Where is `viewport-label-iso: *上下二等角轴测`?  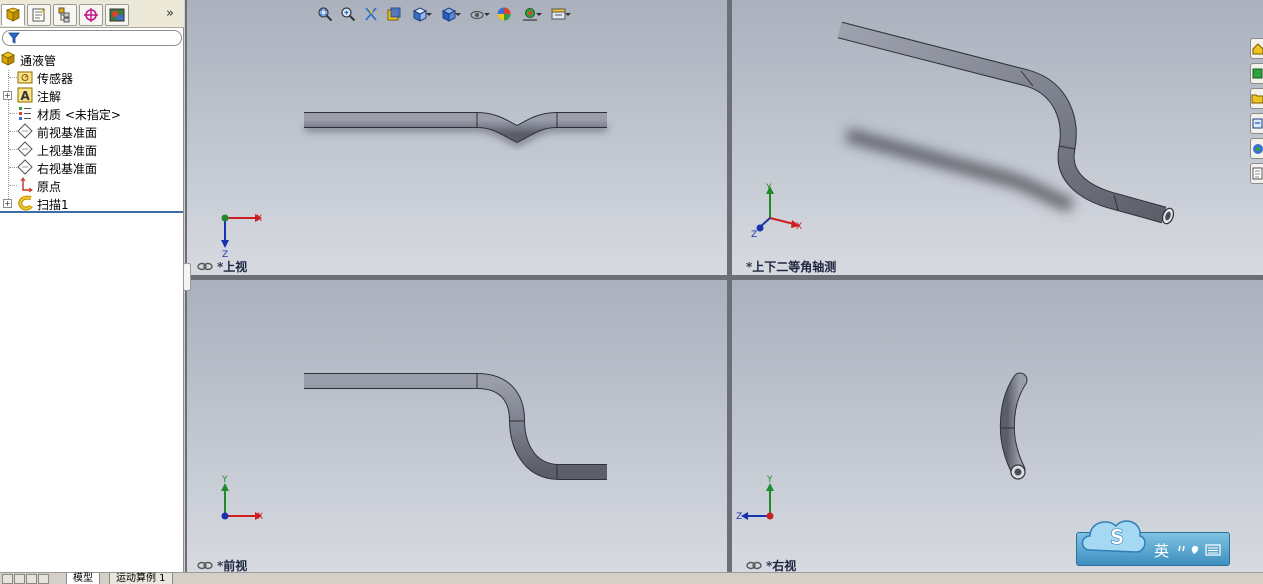 viewport-label-iso: *上下二等角轴测 is located at coordinates (791, 266).